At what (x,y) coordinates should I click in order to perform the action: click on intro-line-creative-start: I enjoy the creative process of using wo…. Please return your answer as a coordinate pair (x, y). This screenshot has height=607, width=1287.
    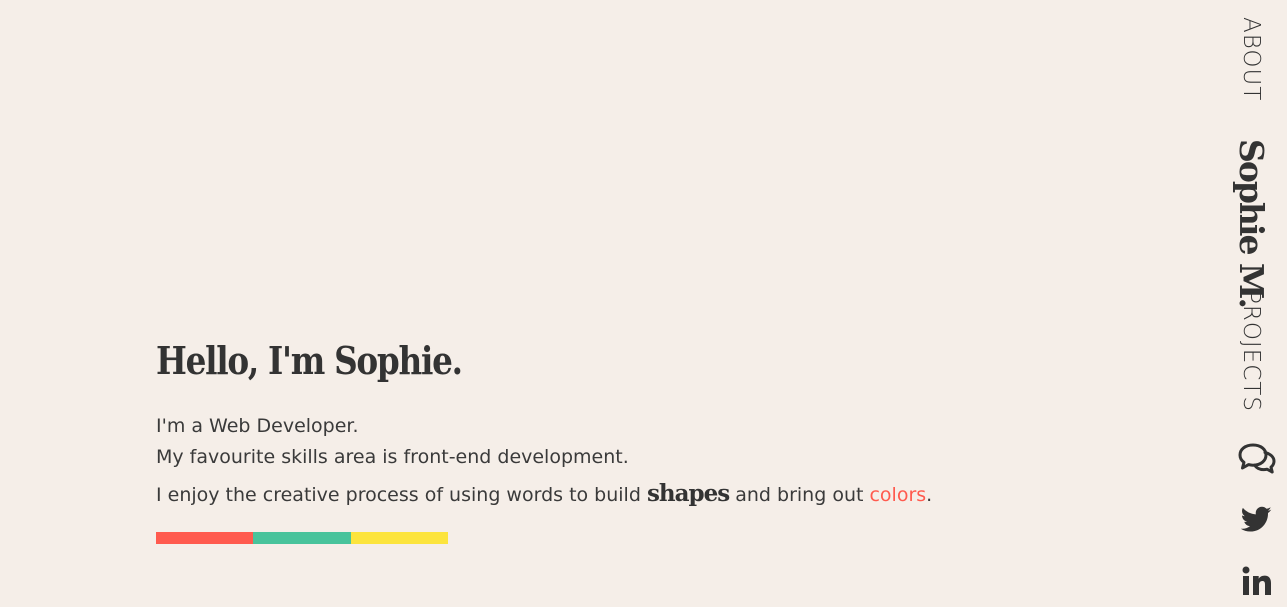
    Looking at the image, I should click on (401, 495).